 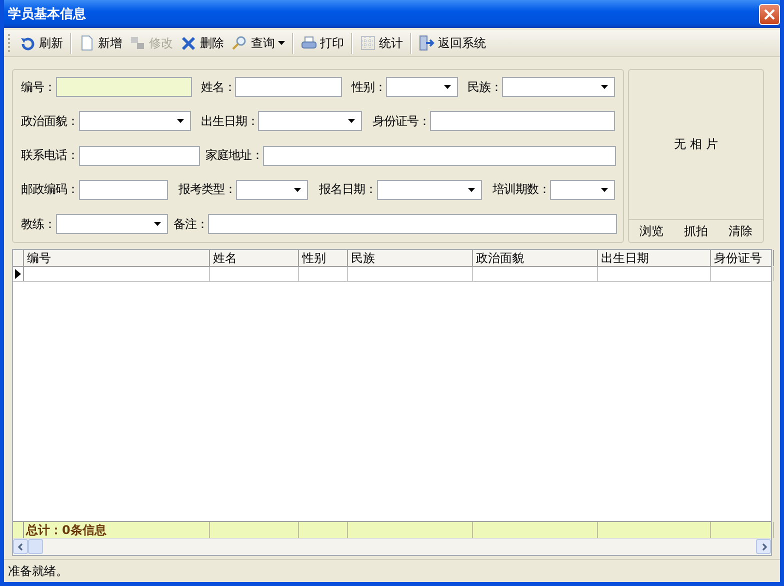 What do you see at coordinates (254, 258) in the screenshot?
I see `column-header: 姓名` at bounding box center [254, 258].